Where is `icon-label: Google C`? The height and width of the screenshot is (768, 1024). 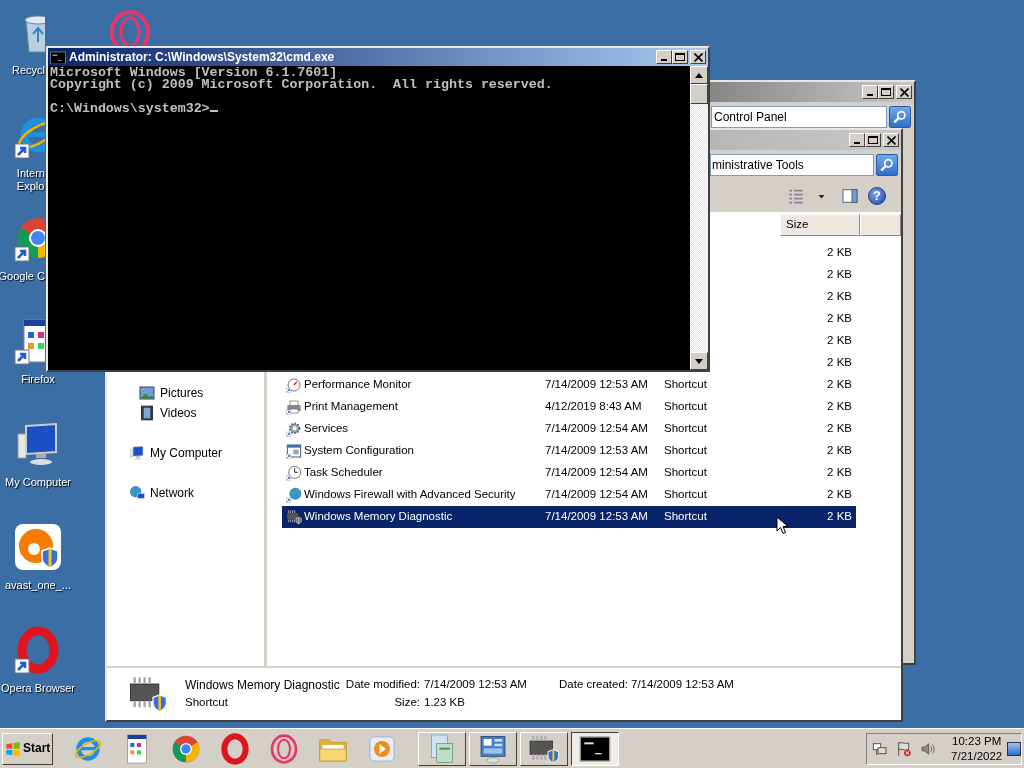 icon-label: Google C is located at coordinates (22, 276).